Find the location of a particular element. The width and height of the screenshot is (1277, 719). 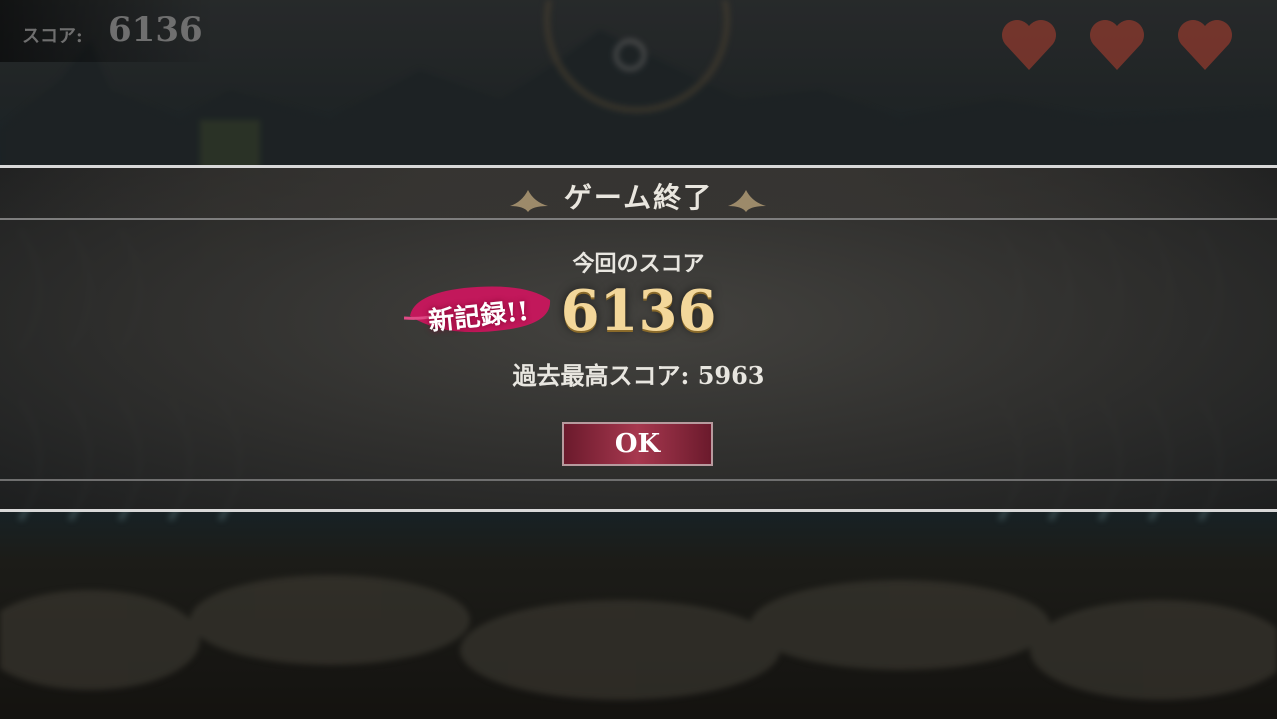

dialog-titlebar: ゲーム終了 is located at coordinates (638, 194).